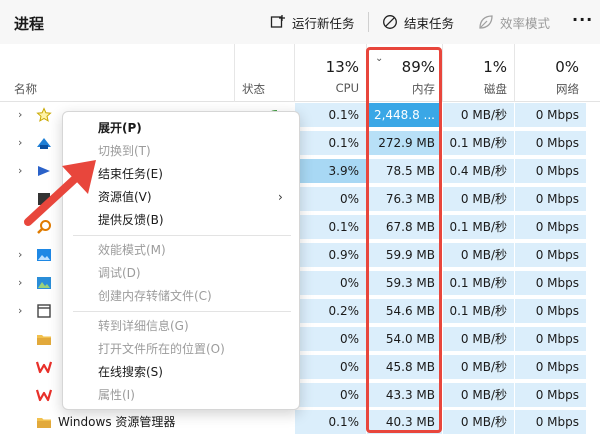  What do you see at coordinates (550, 73) in the screenshot?
I see `column-header-network: 0% 网络` at bounding box center [550, 73].